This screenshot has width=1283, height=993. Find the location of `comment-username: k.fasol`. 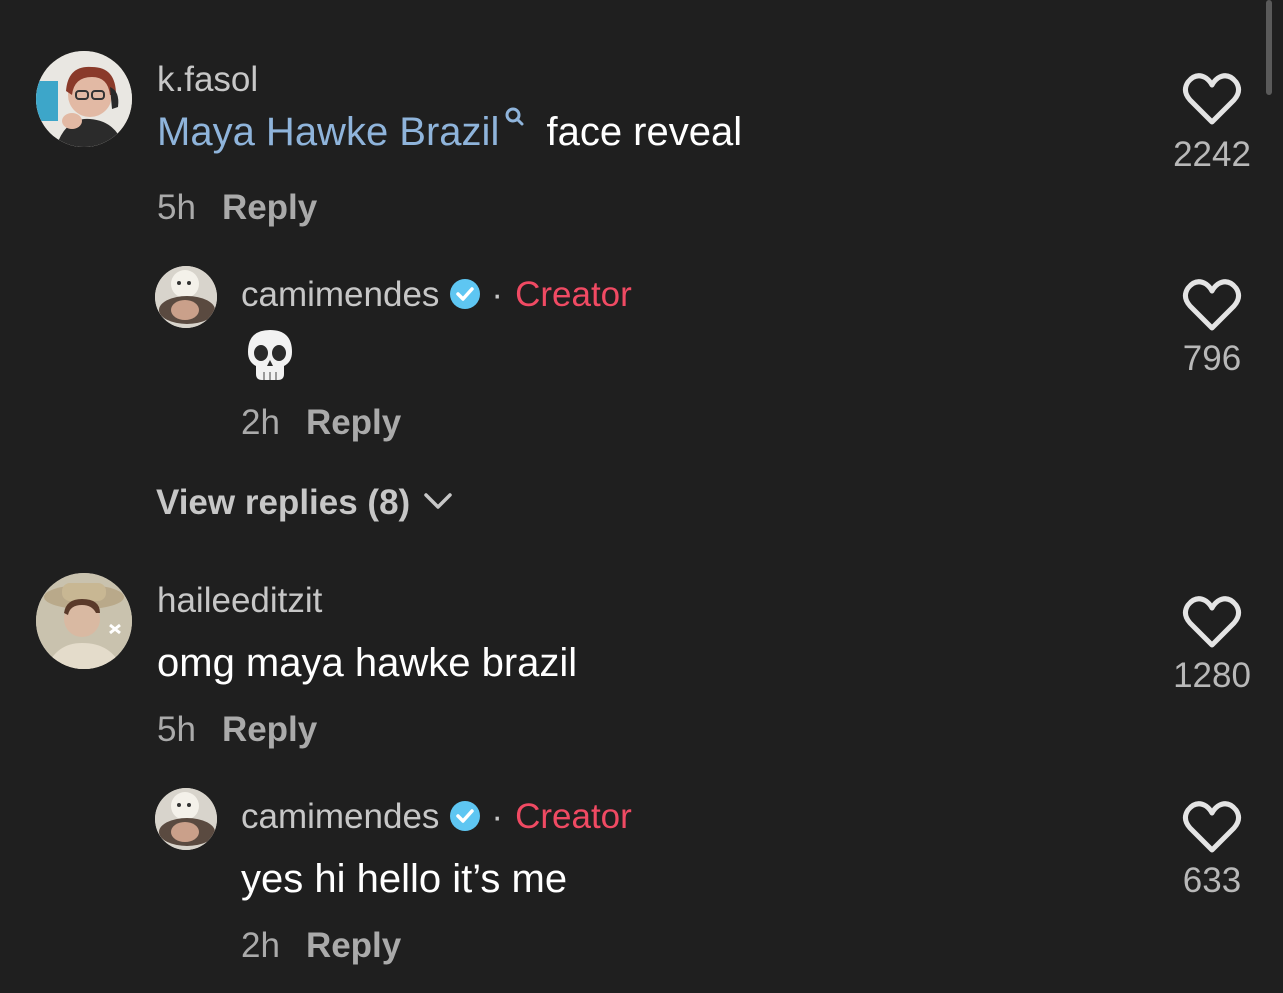

comment-username: k.fasol is located at coordinates (207, 79).